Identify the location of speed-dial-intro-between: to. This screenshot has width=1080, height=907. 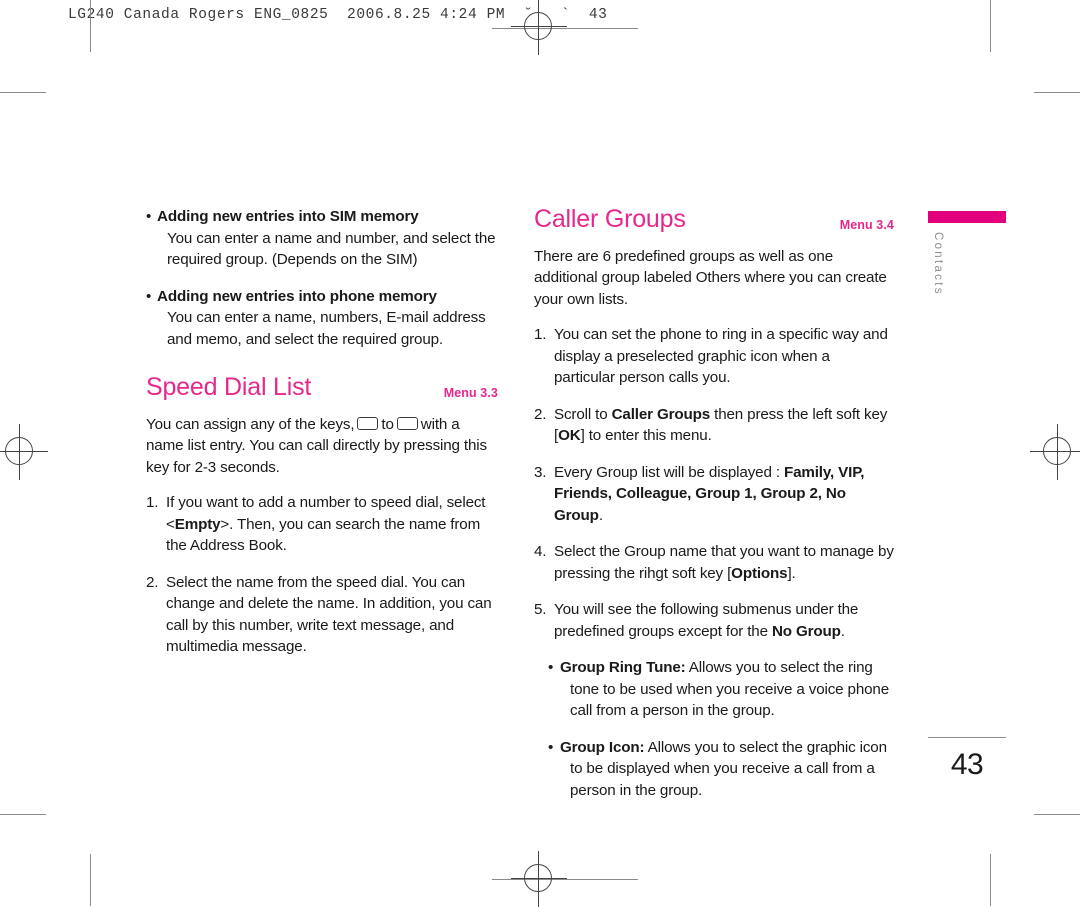
(387, 424).